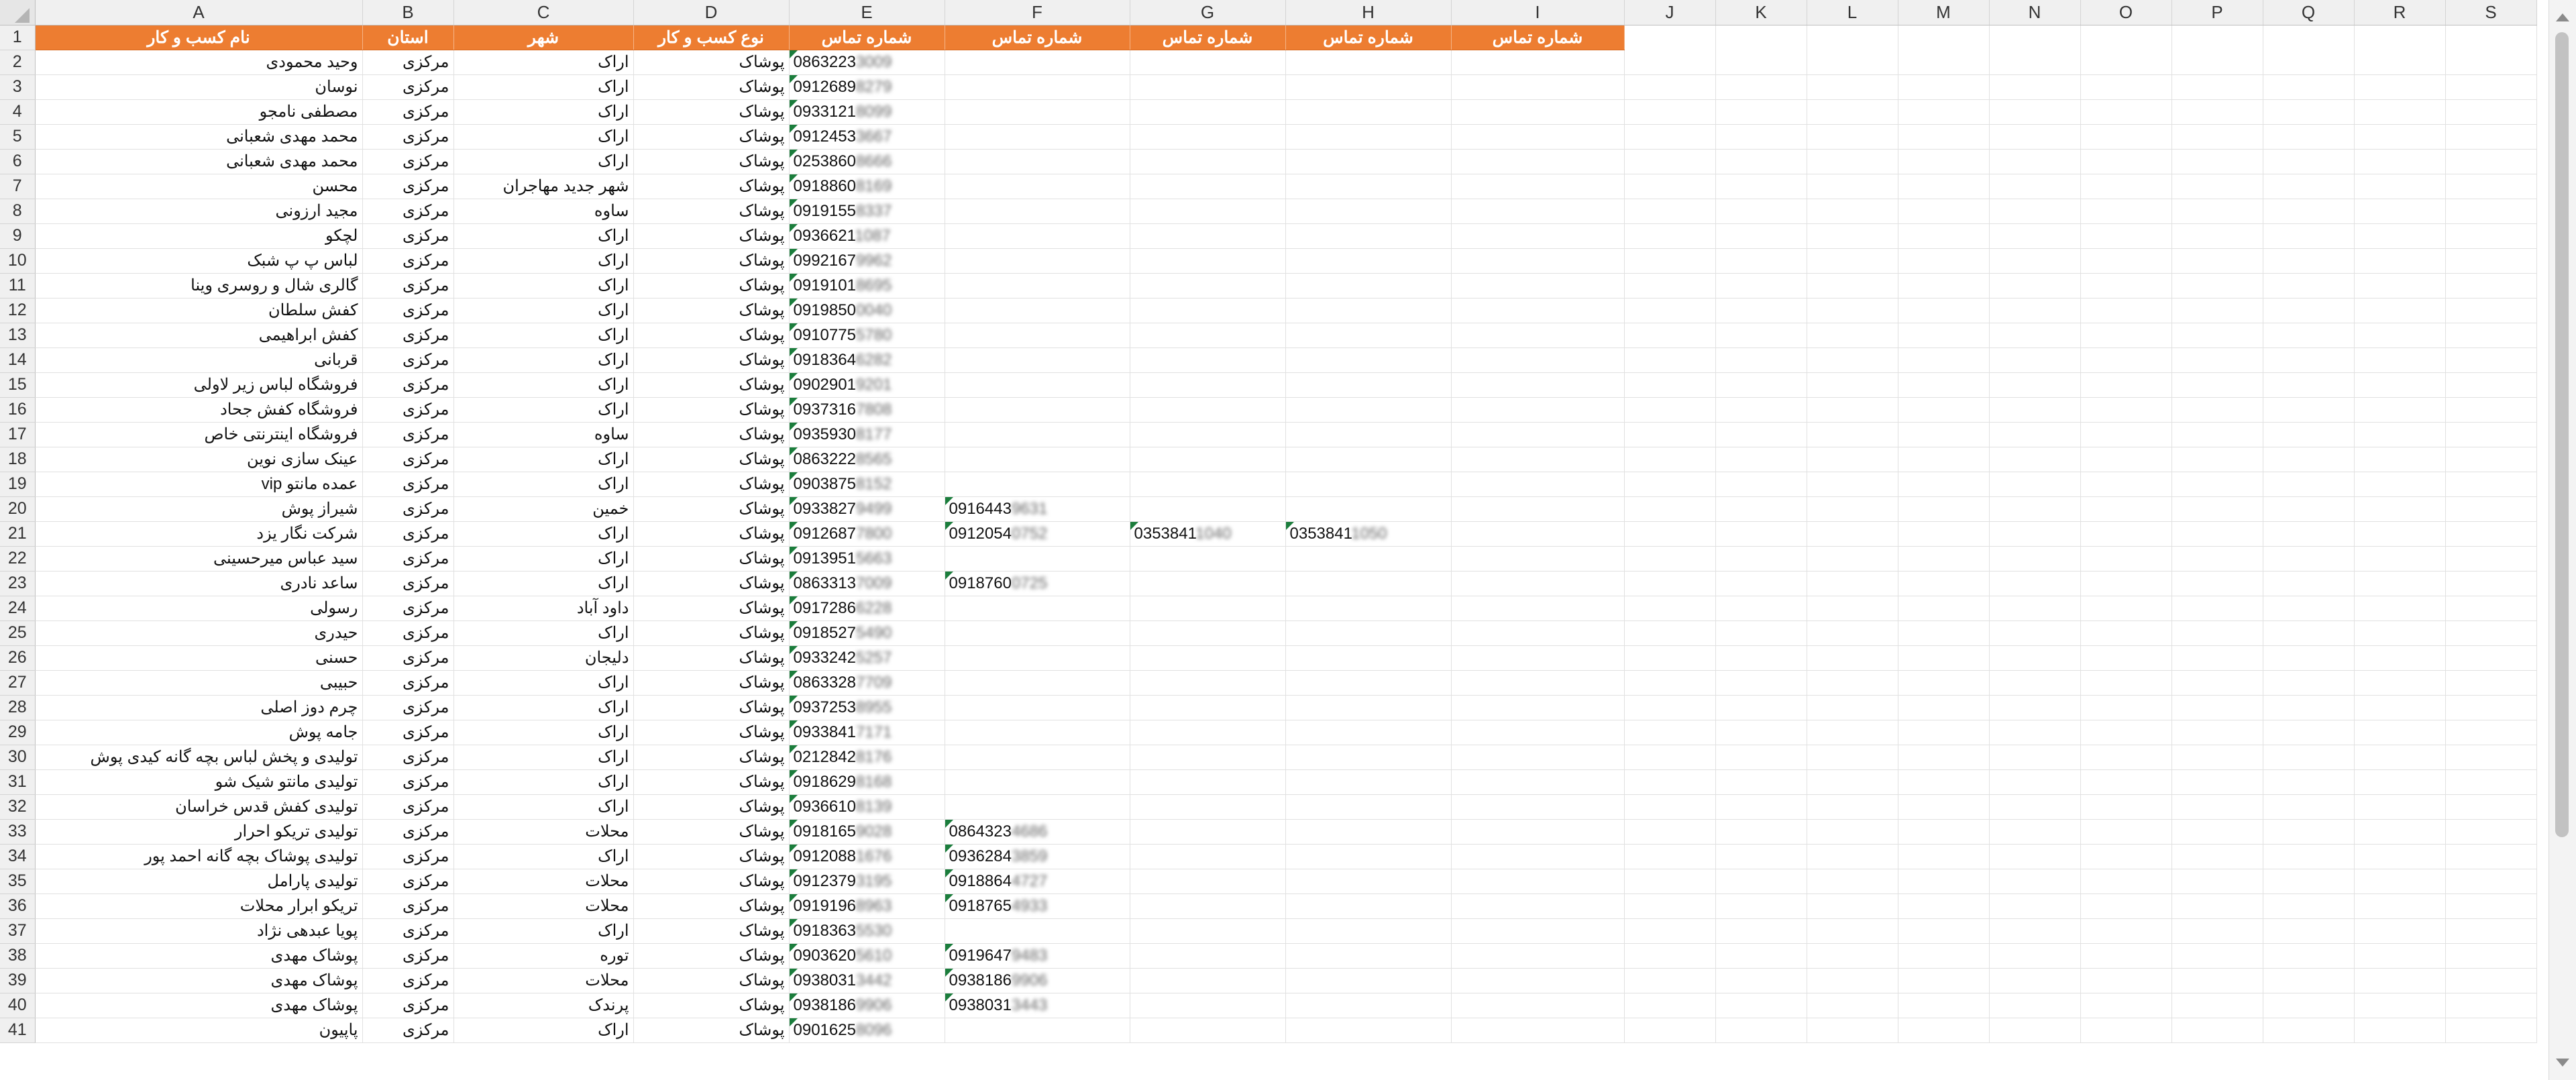 The height and width of the screenshot is (1080, 2576). I want to click on cell-business-name: فروشگاه اینترنتی خاص, so click(199, 434).